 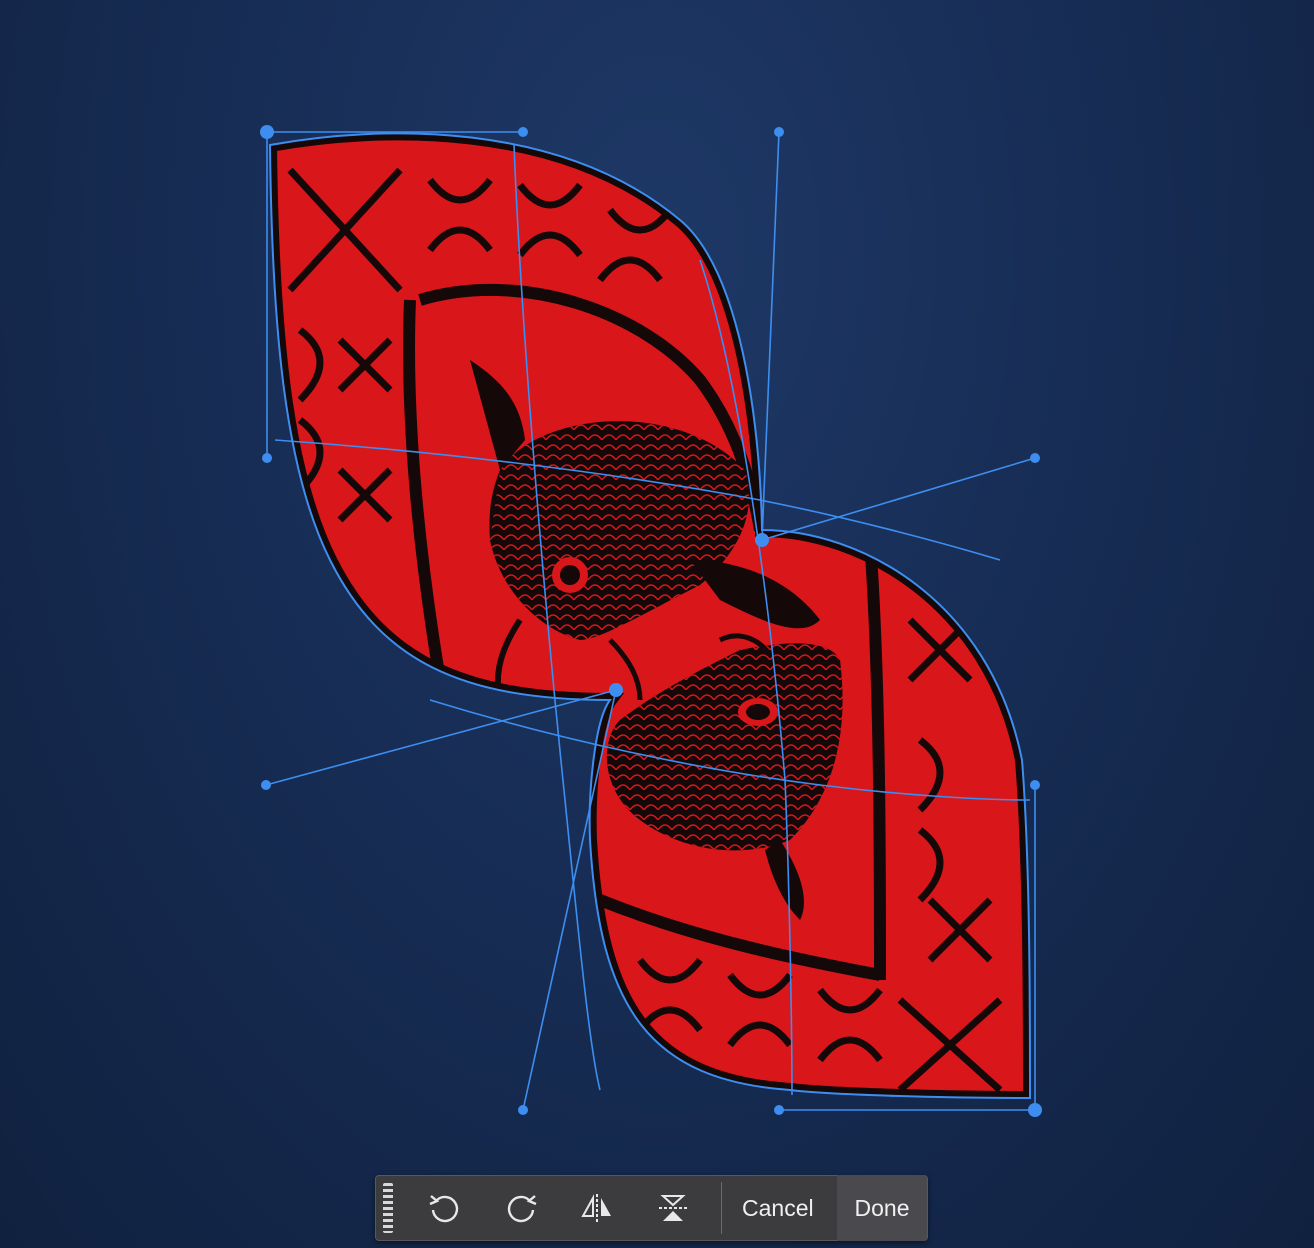 What do you see at coordinates (1035, 1110) in the screenshot?
I see `corner-handle-bottom-right` at bounding box center [1035, 1110].